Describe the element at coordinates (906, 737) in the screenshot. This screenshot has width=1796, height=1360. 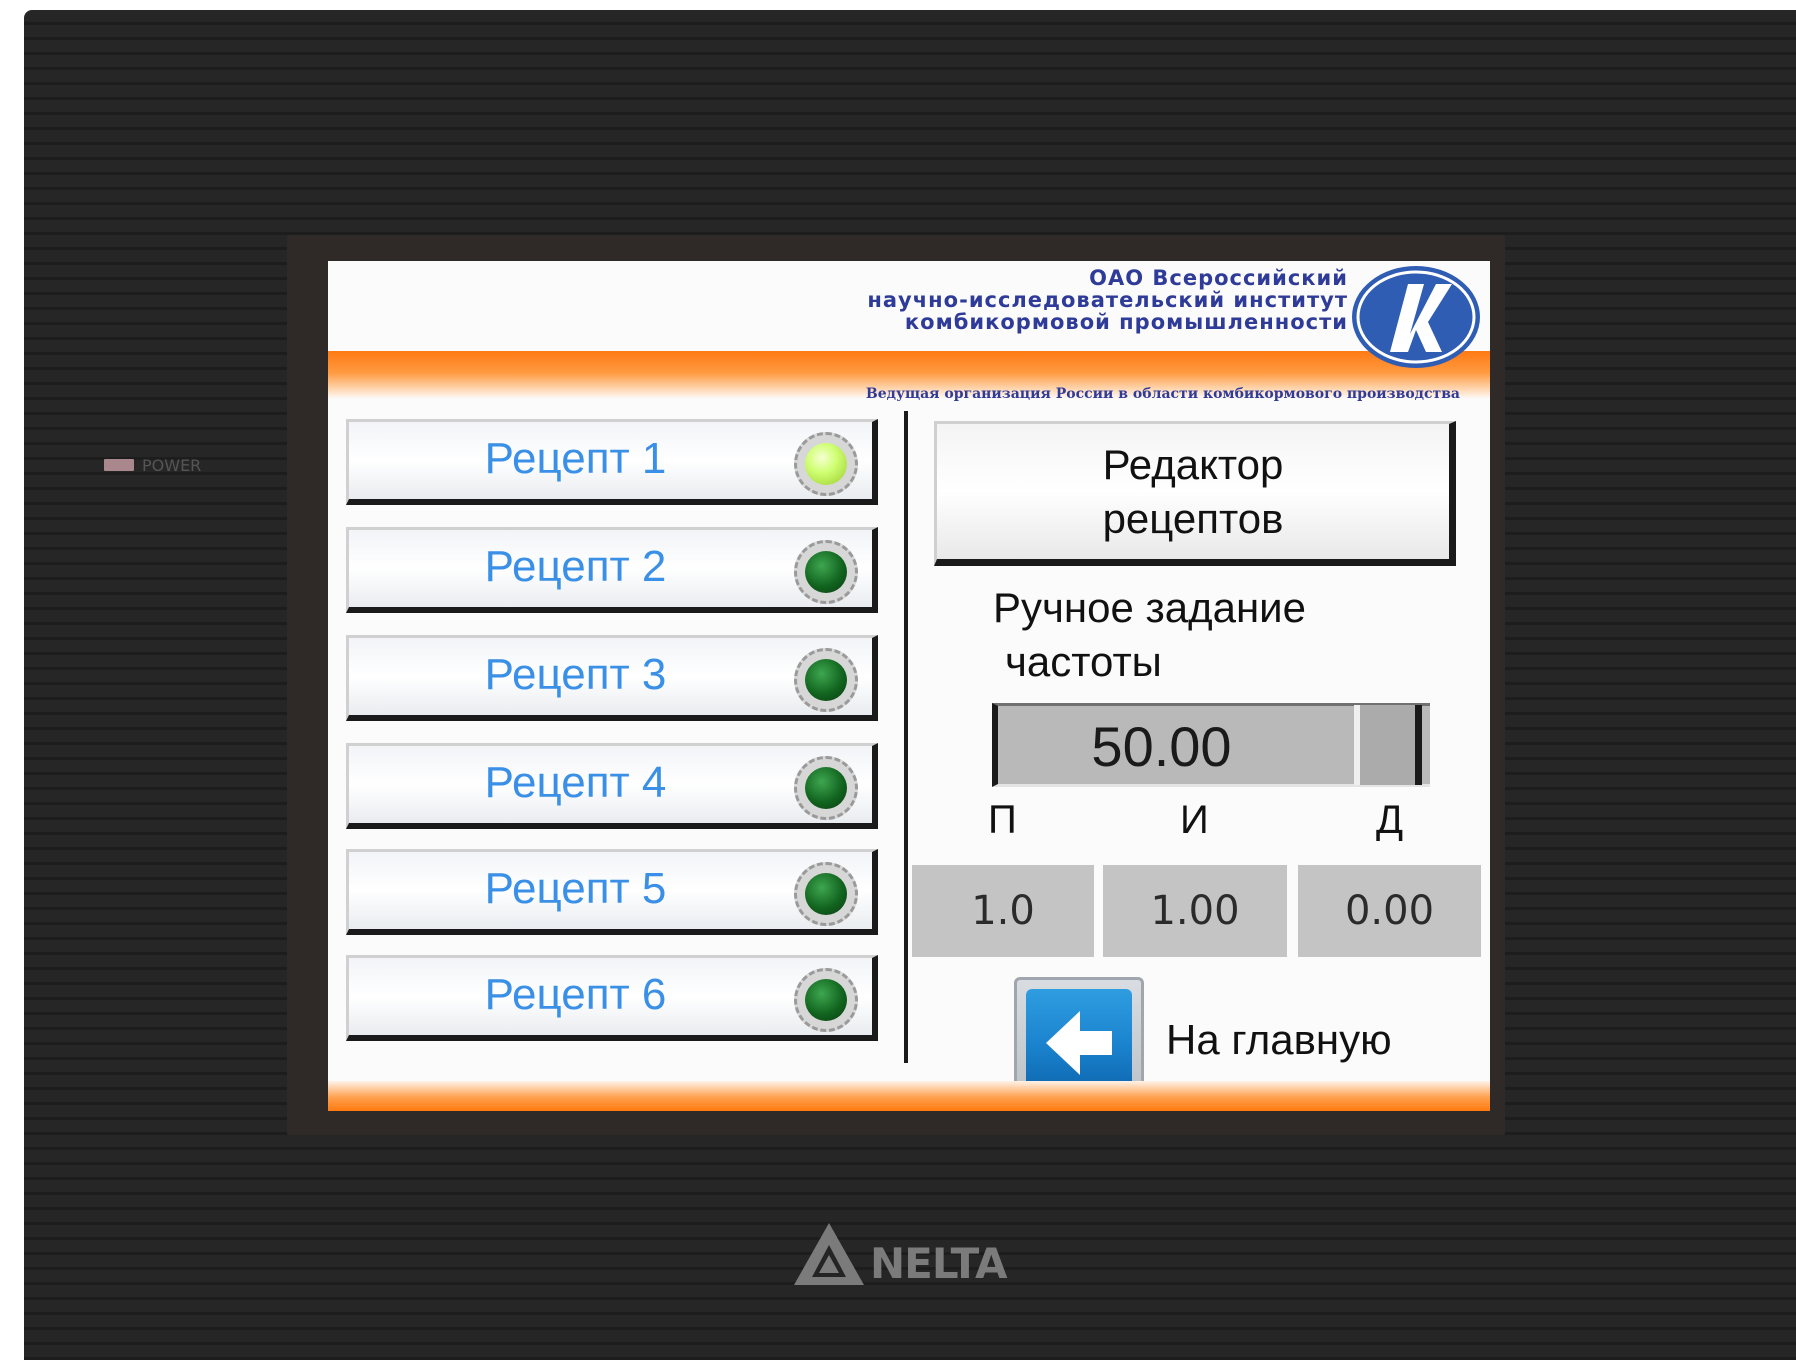
I see `panel-divider` at that location.